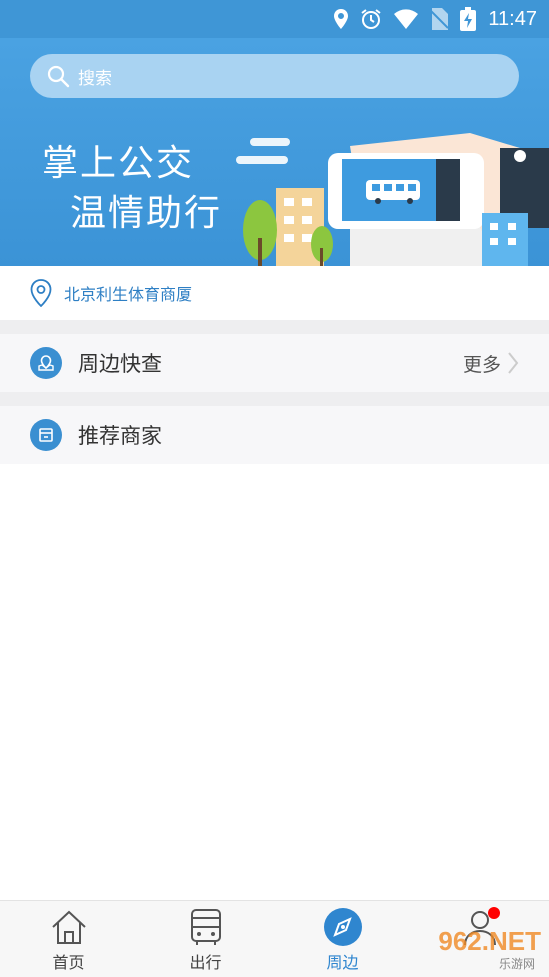 This screenshot has height=977, width=549. I want to click on battery-charging-icon, so click(468, 19).